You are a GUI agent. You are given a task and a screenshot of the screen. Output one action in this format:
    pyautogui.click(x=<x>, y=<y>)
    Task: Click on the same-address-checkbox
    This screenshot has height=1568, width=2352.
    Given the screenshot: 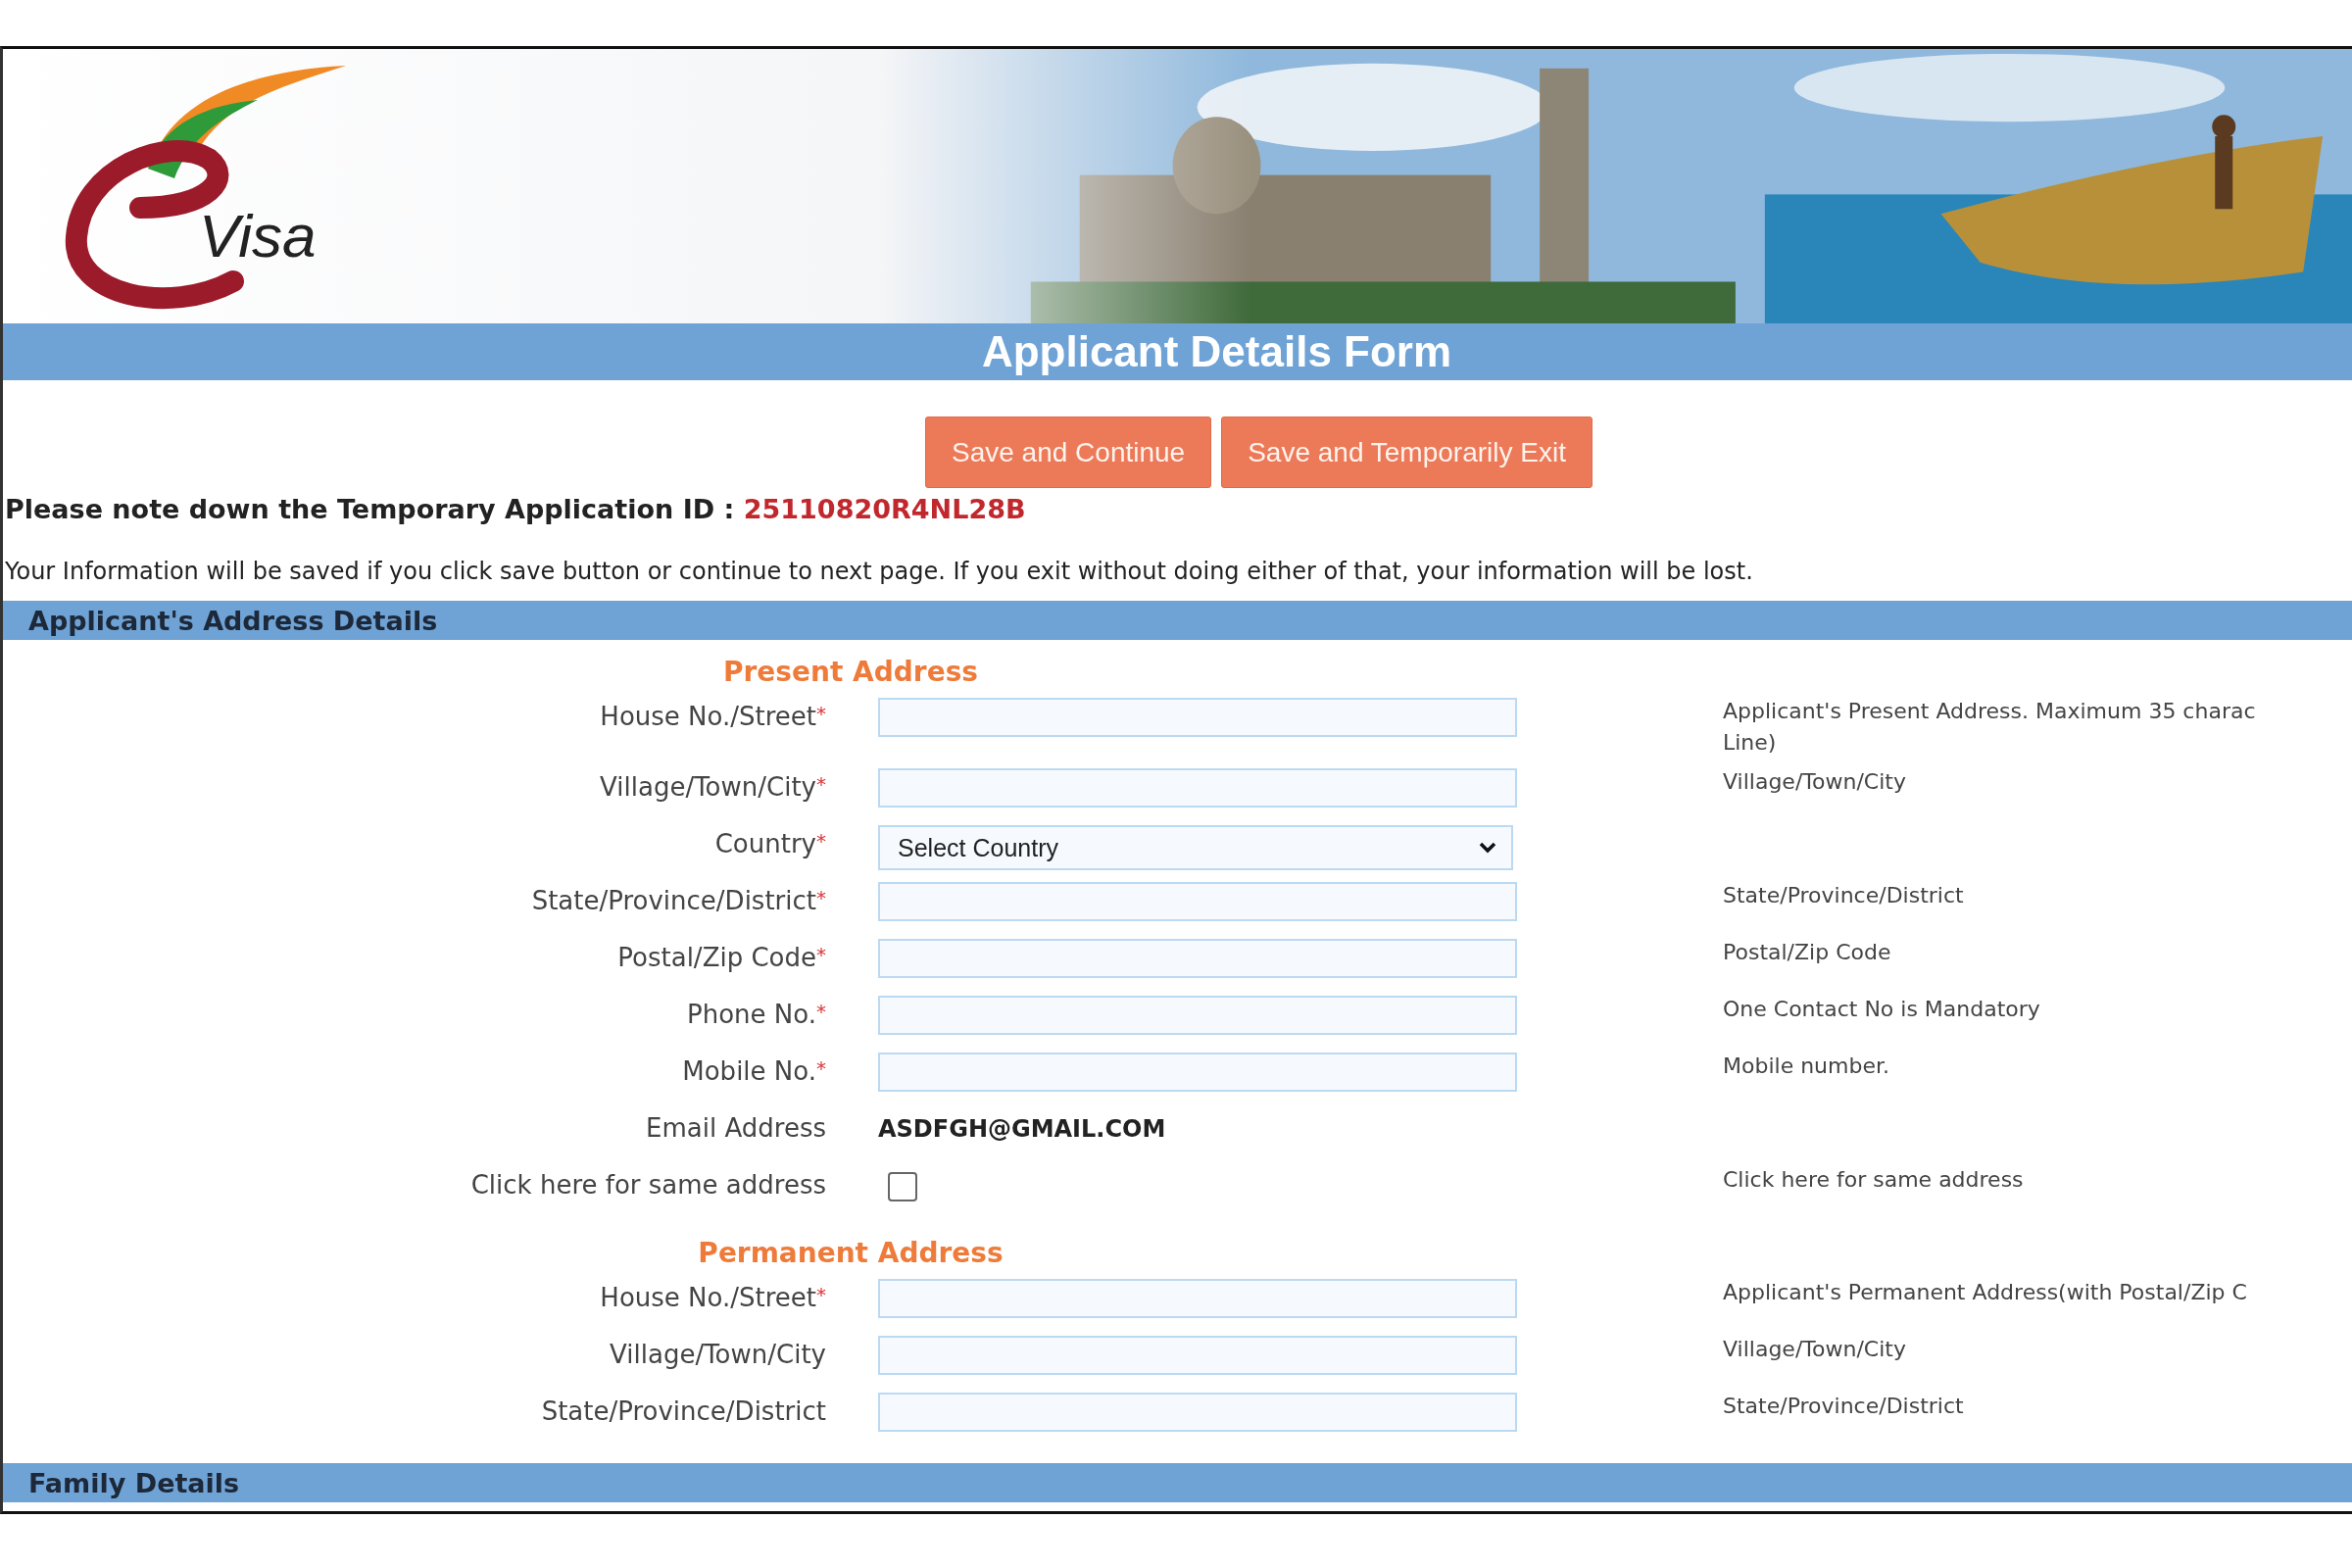 What is the action you would take?
    pyautogui.click(x=902, y=1186)
    